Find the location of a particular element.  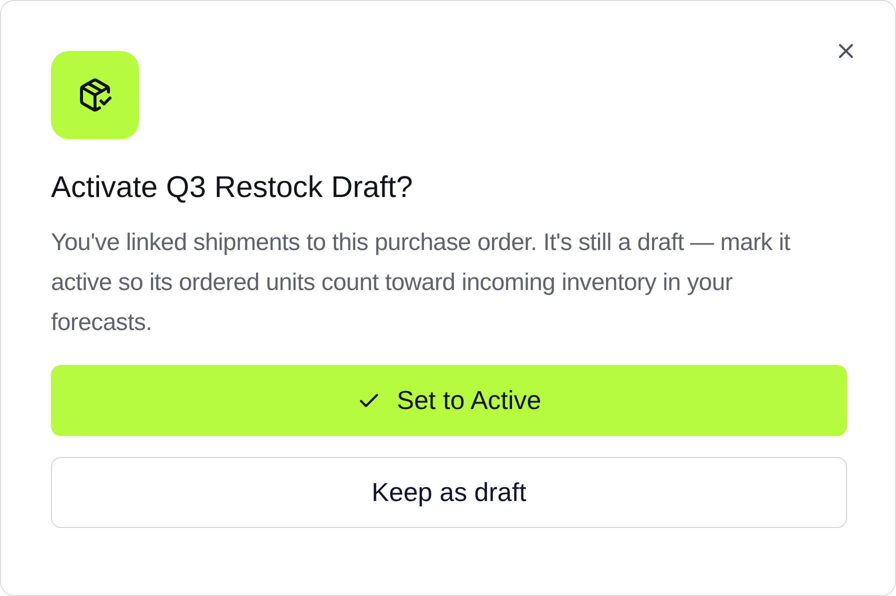

keep-draft-button: Keep as draft is located at coordinates (449, 492).